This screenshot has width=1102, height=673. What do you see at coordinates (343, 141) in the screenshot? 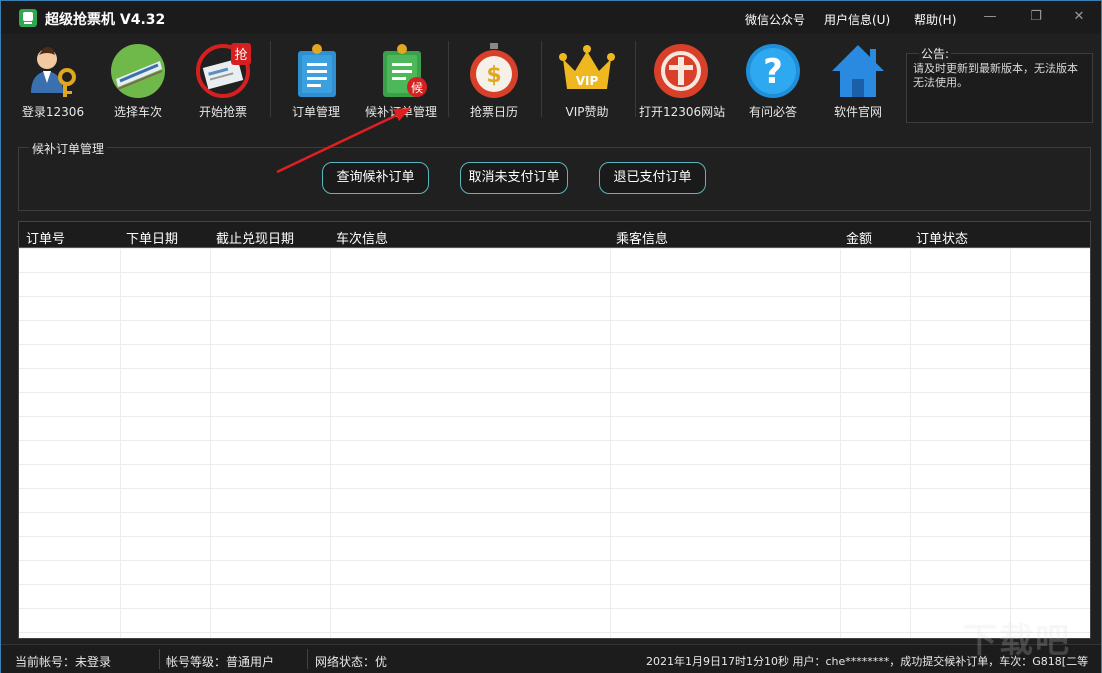
I see `annotation-arrow` at bounding box center [343, 141].